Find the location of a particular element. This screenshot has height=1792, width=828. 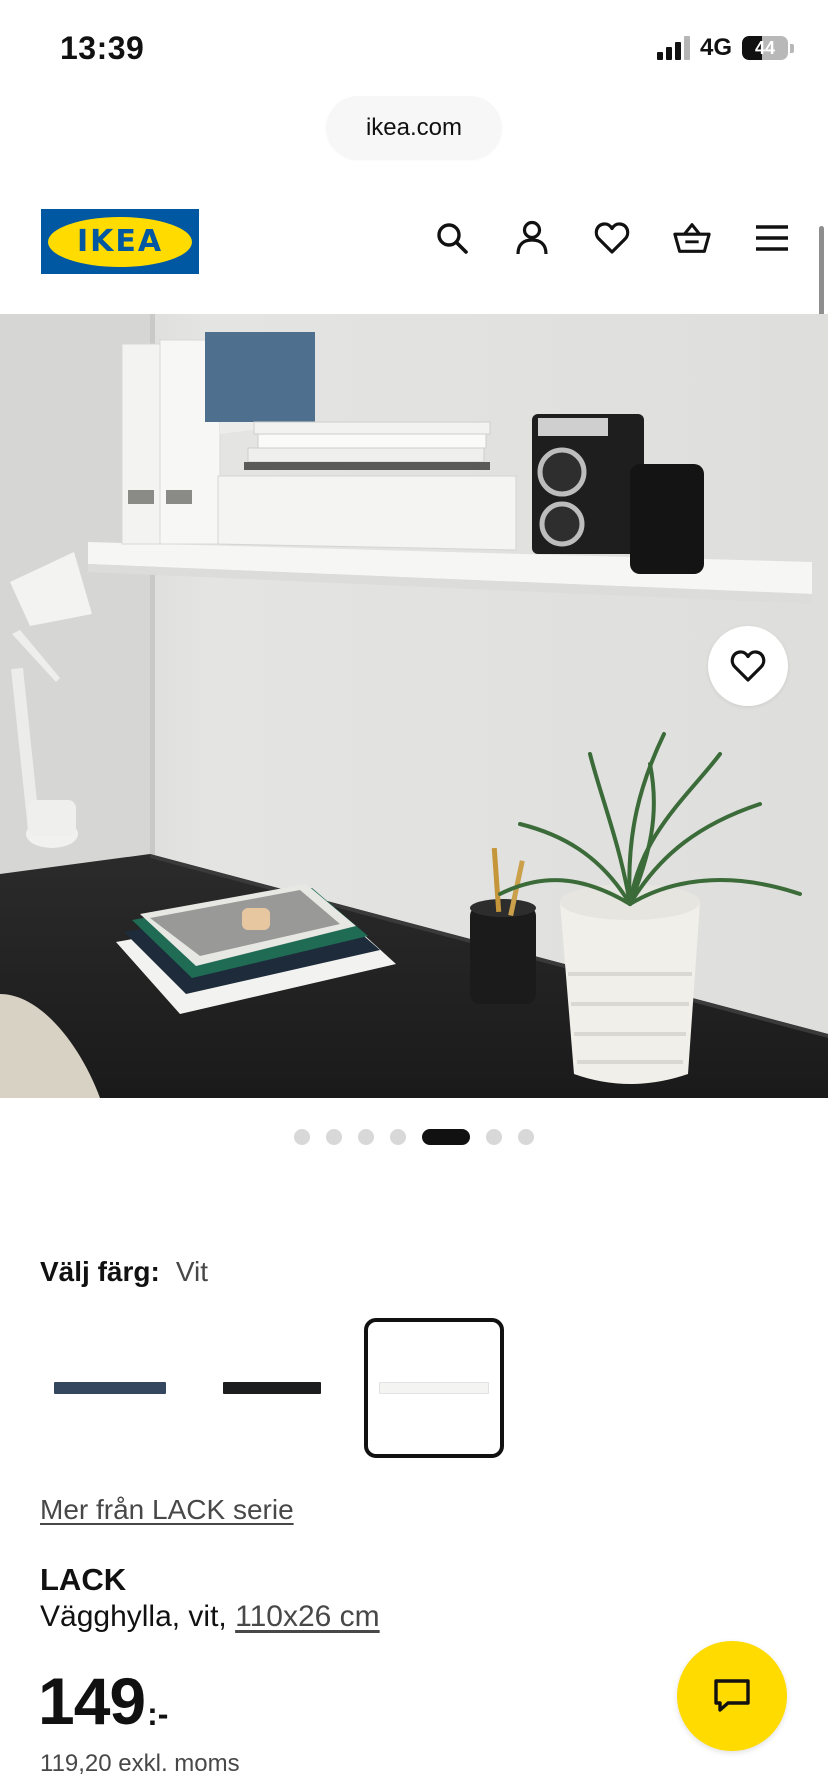

price-value: 149 is located at coordinates (92, 1701).